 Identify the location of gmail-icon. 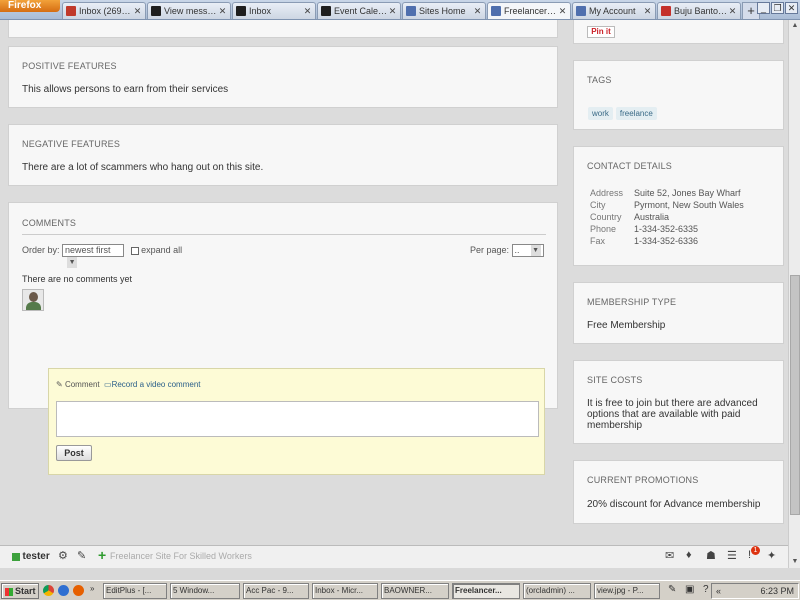
(71, 11).